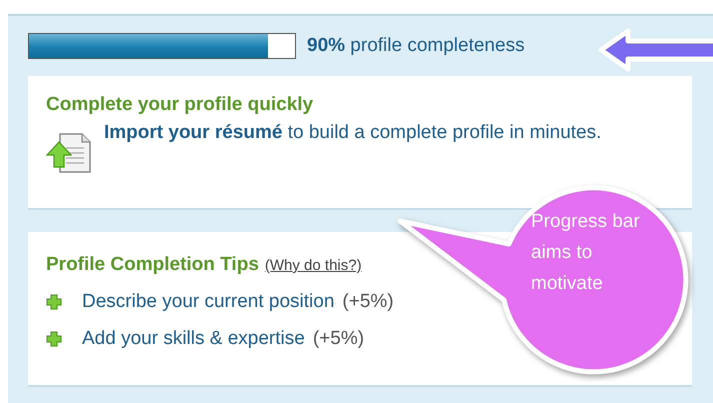 This screenshot has height=403, width=713. I want to click on completeness-label: 90% profile completeness, so click(416, 46).